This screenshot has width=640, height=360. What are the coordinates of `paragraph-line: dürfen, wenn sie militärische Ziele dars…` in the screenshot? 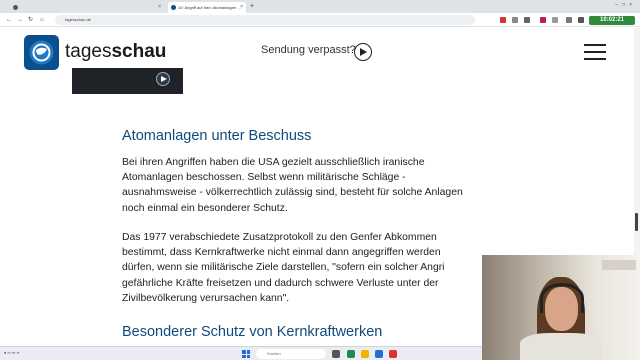 It's located at (283, 268).